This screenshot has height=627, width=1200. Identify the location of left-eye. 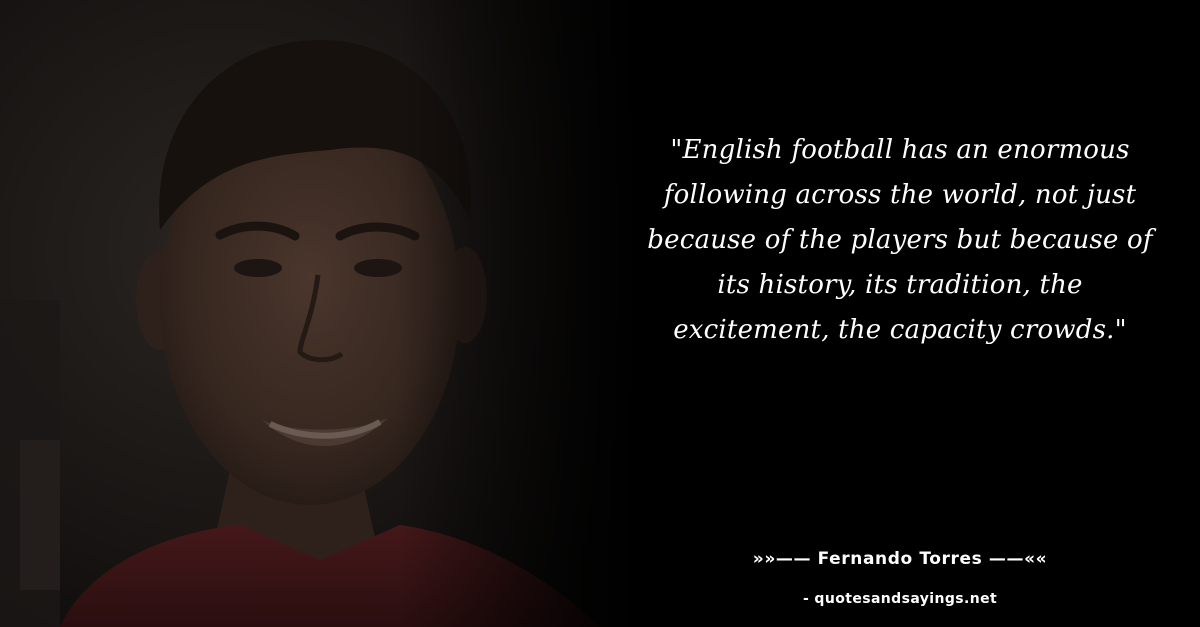
(258, 268).